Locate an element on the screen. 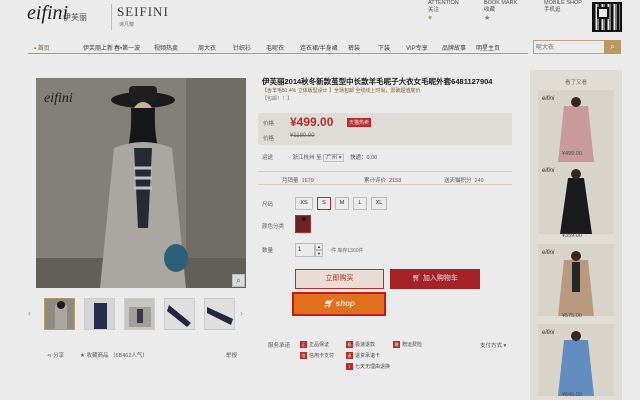  mobile-shop-link: MOBILE SHOP 手机逛 is located at coordinates (563, 7).